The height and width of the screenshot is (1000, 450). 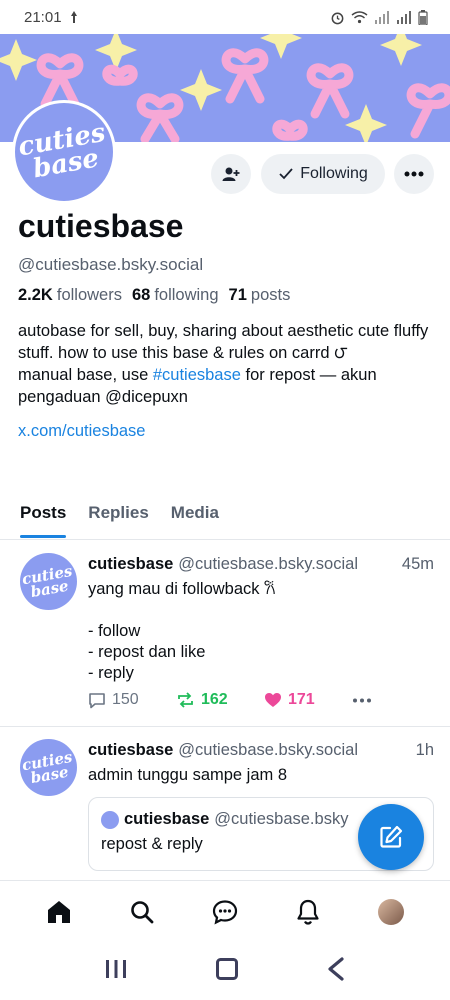 What do you see at coordinates (188, 775) in the screenshot?
I see `post-text: admin tunggu sampe jam 8` at bounding box center [188, 775].